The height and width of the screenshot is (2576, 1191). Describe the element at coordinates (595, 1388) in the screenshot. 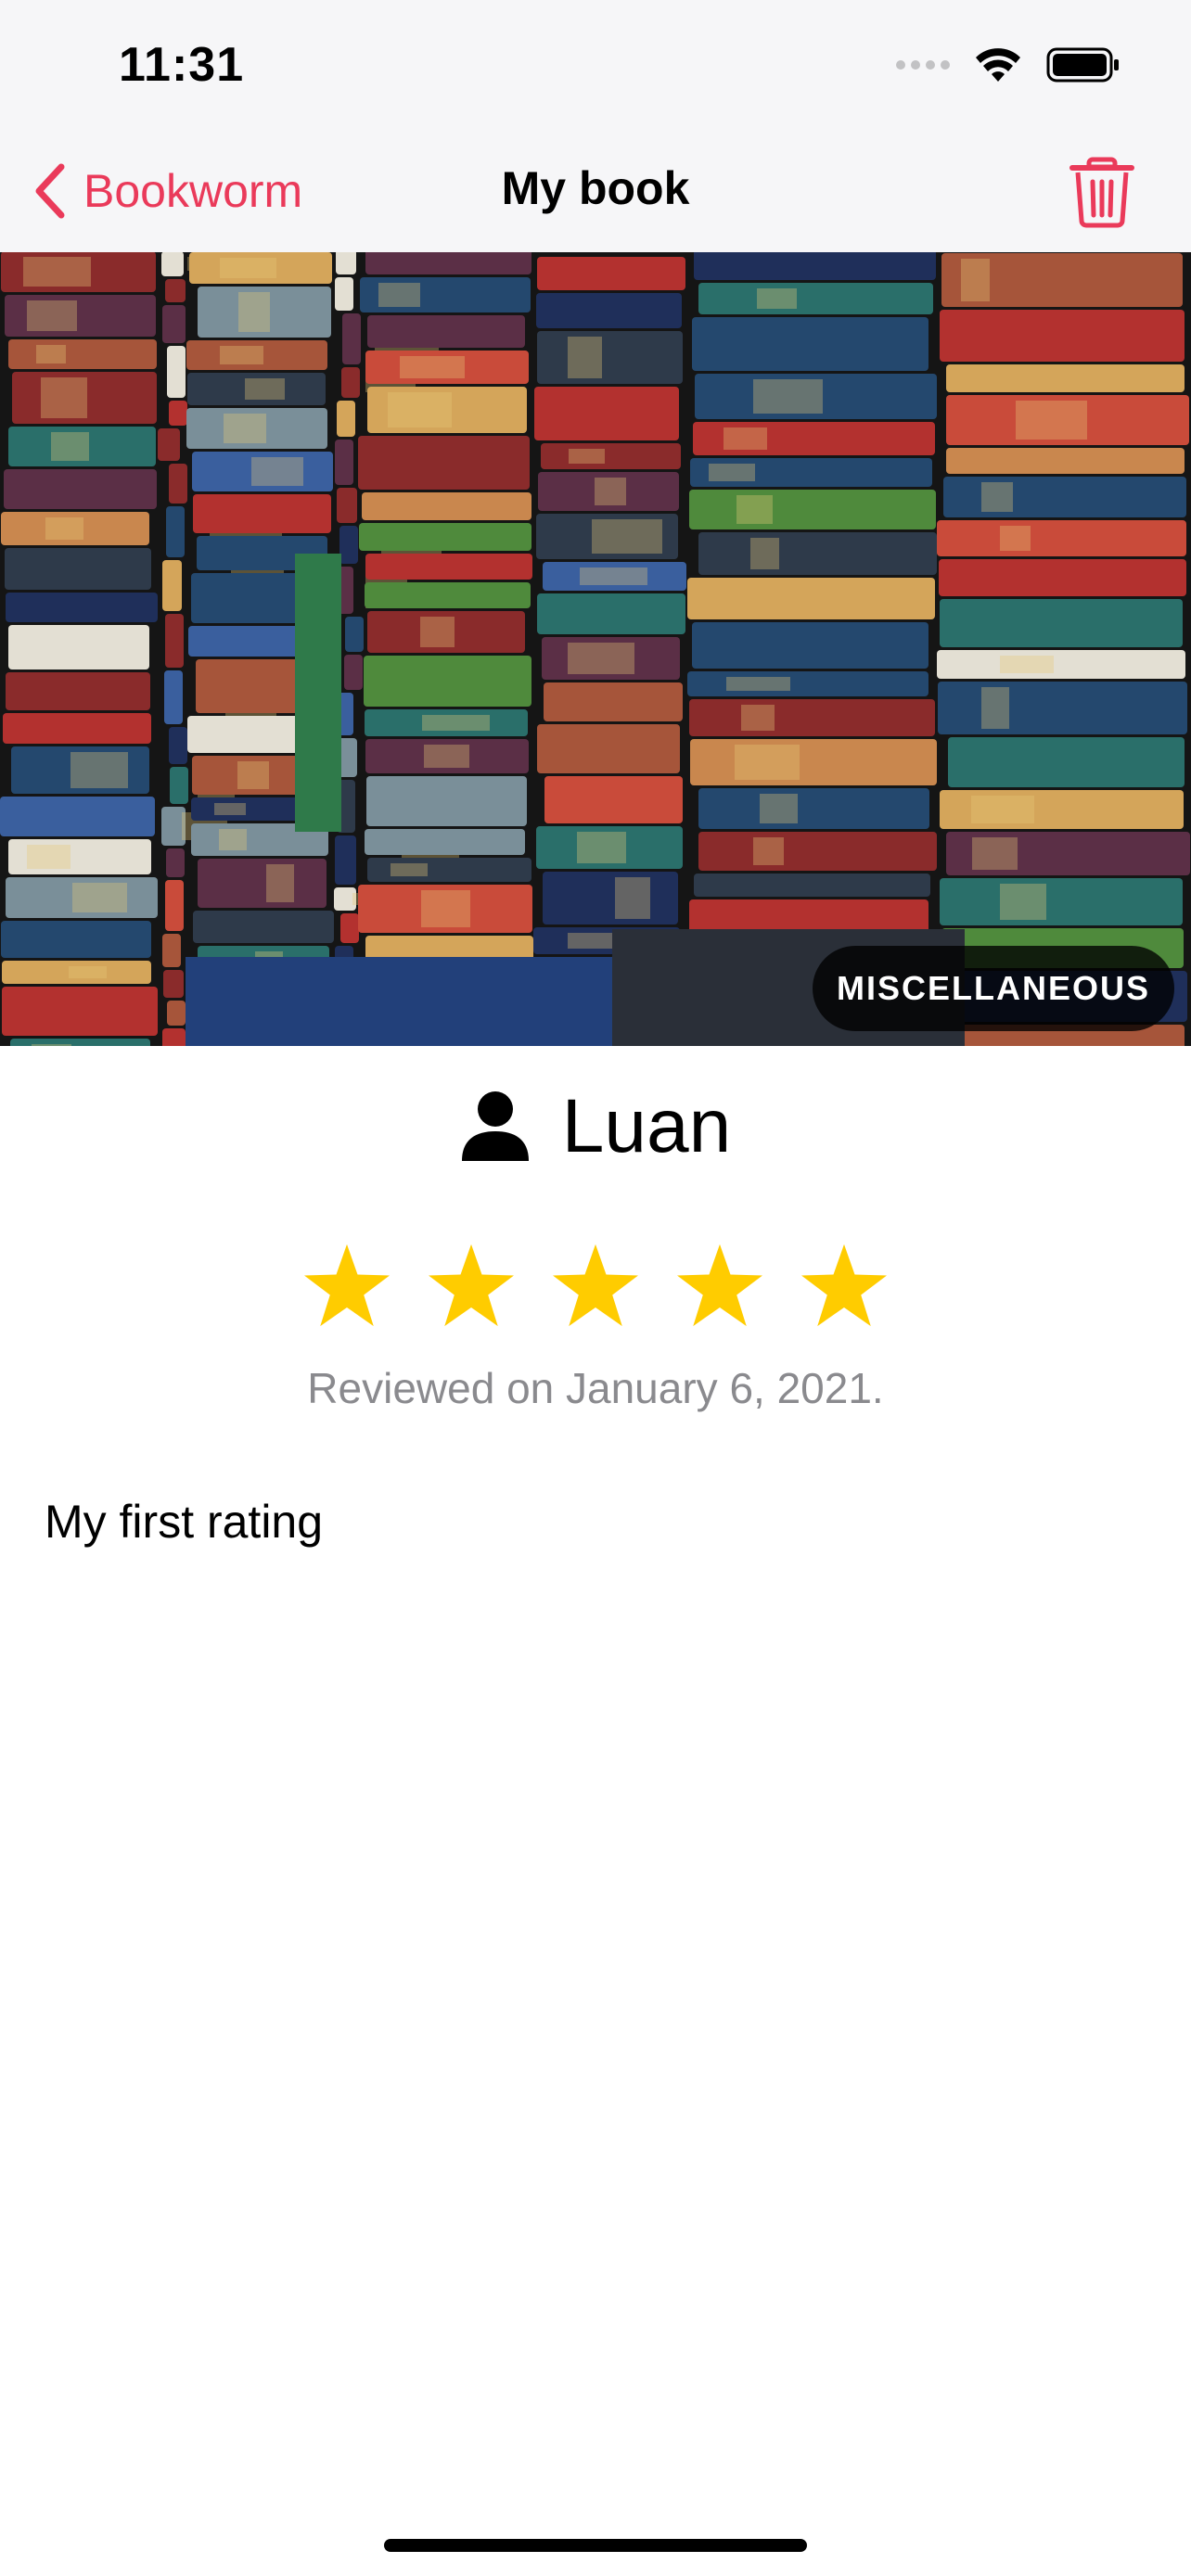

I see `review-date: Reviewed on January 6, 2021.` at that location.